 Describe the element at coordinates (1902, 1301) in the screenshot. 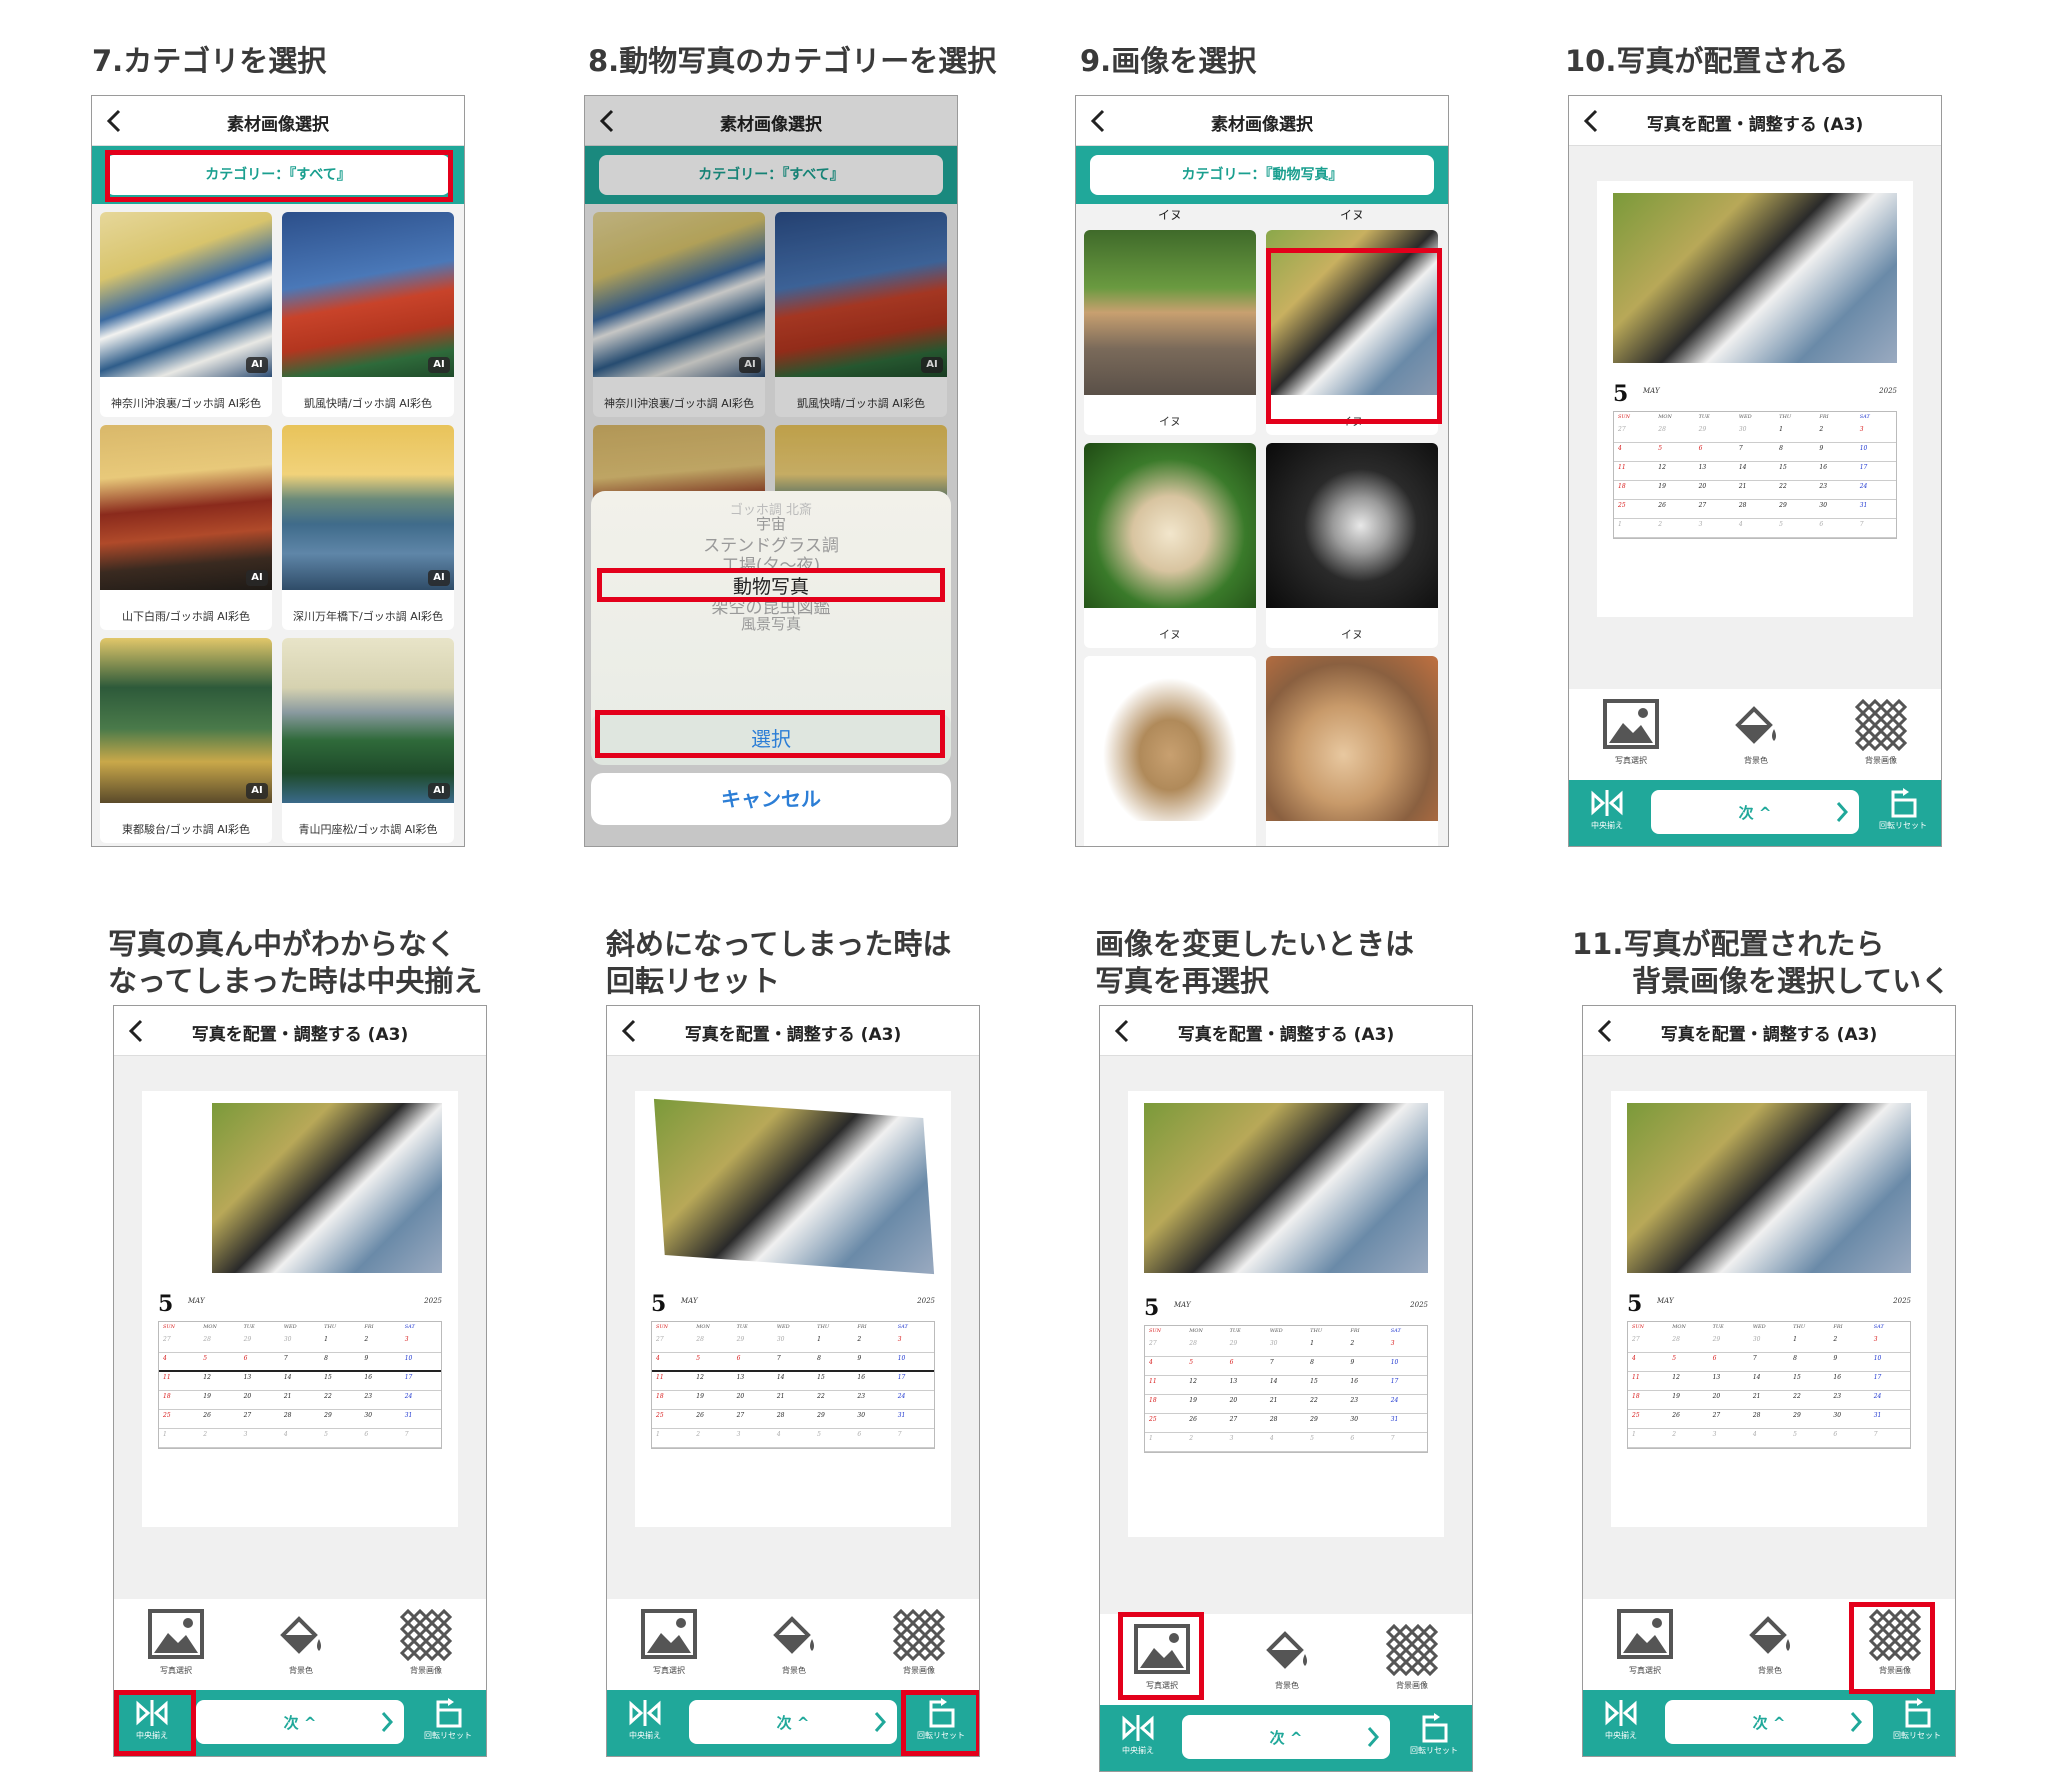

I see `calendar-year: 2025` at that location.